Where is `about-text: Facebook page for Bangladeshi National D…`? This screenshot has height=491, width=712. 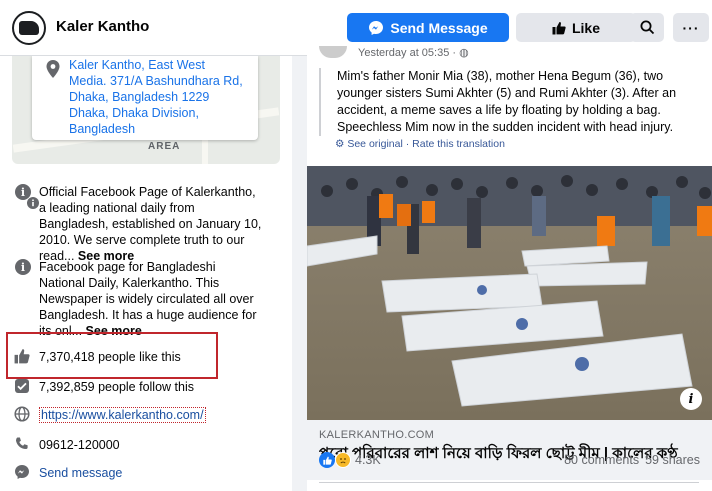 about-text: Facebook page for Bangladeshi National D… is located at coordinates (148, 299).